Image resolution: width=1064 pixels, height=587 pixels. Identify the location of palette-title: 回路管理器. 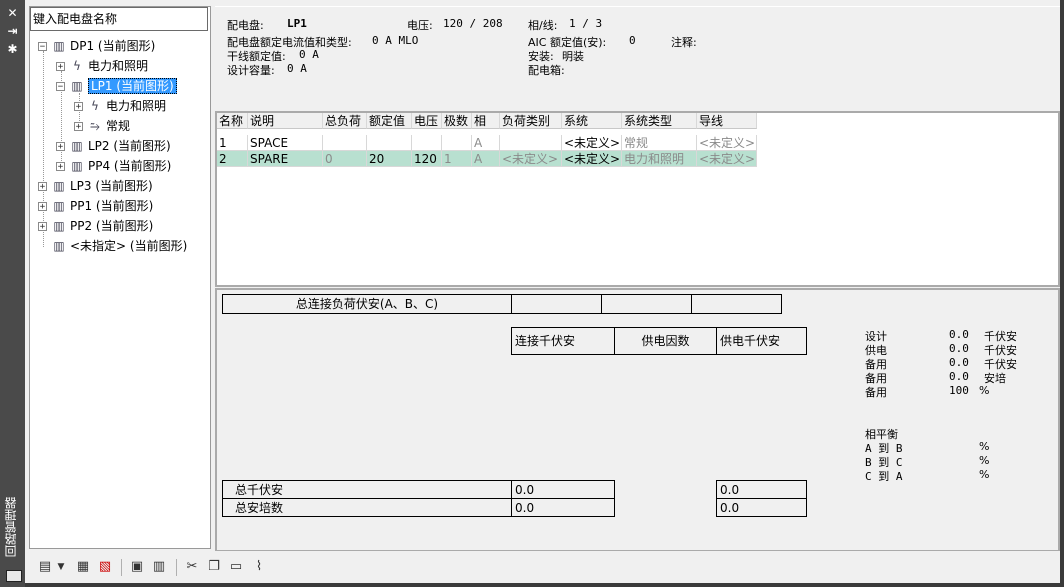
(11, 527).